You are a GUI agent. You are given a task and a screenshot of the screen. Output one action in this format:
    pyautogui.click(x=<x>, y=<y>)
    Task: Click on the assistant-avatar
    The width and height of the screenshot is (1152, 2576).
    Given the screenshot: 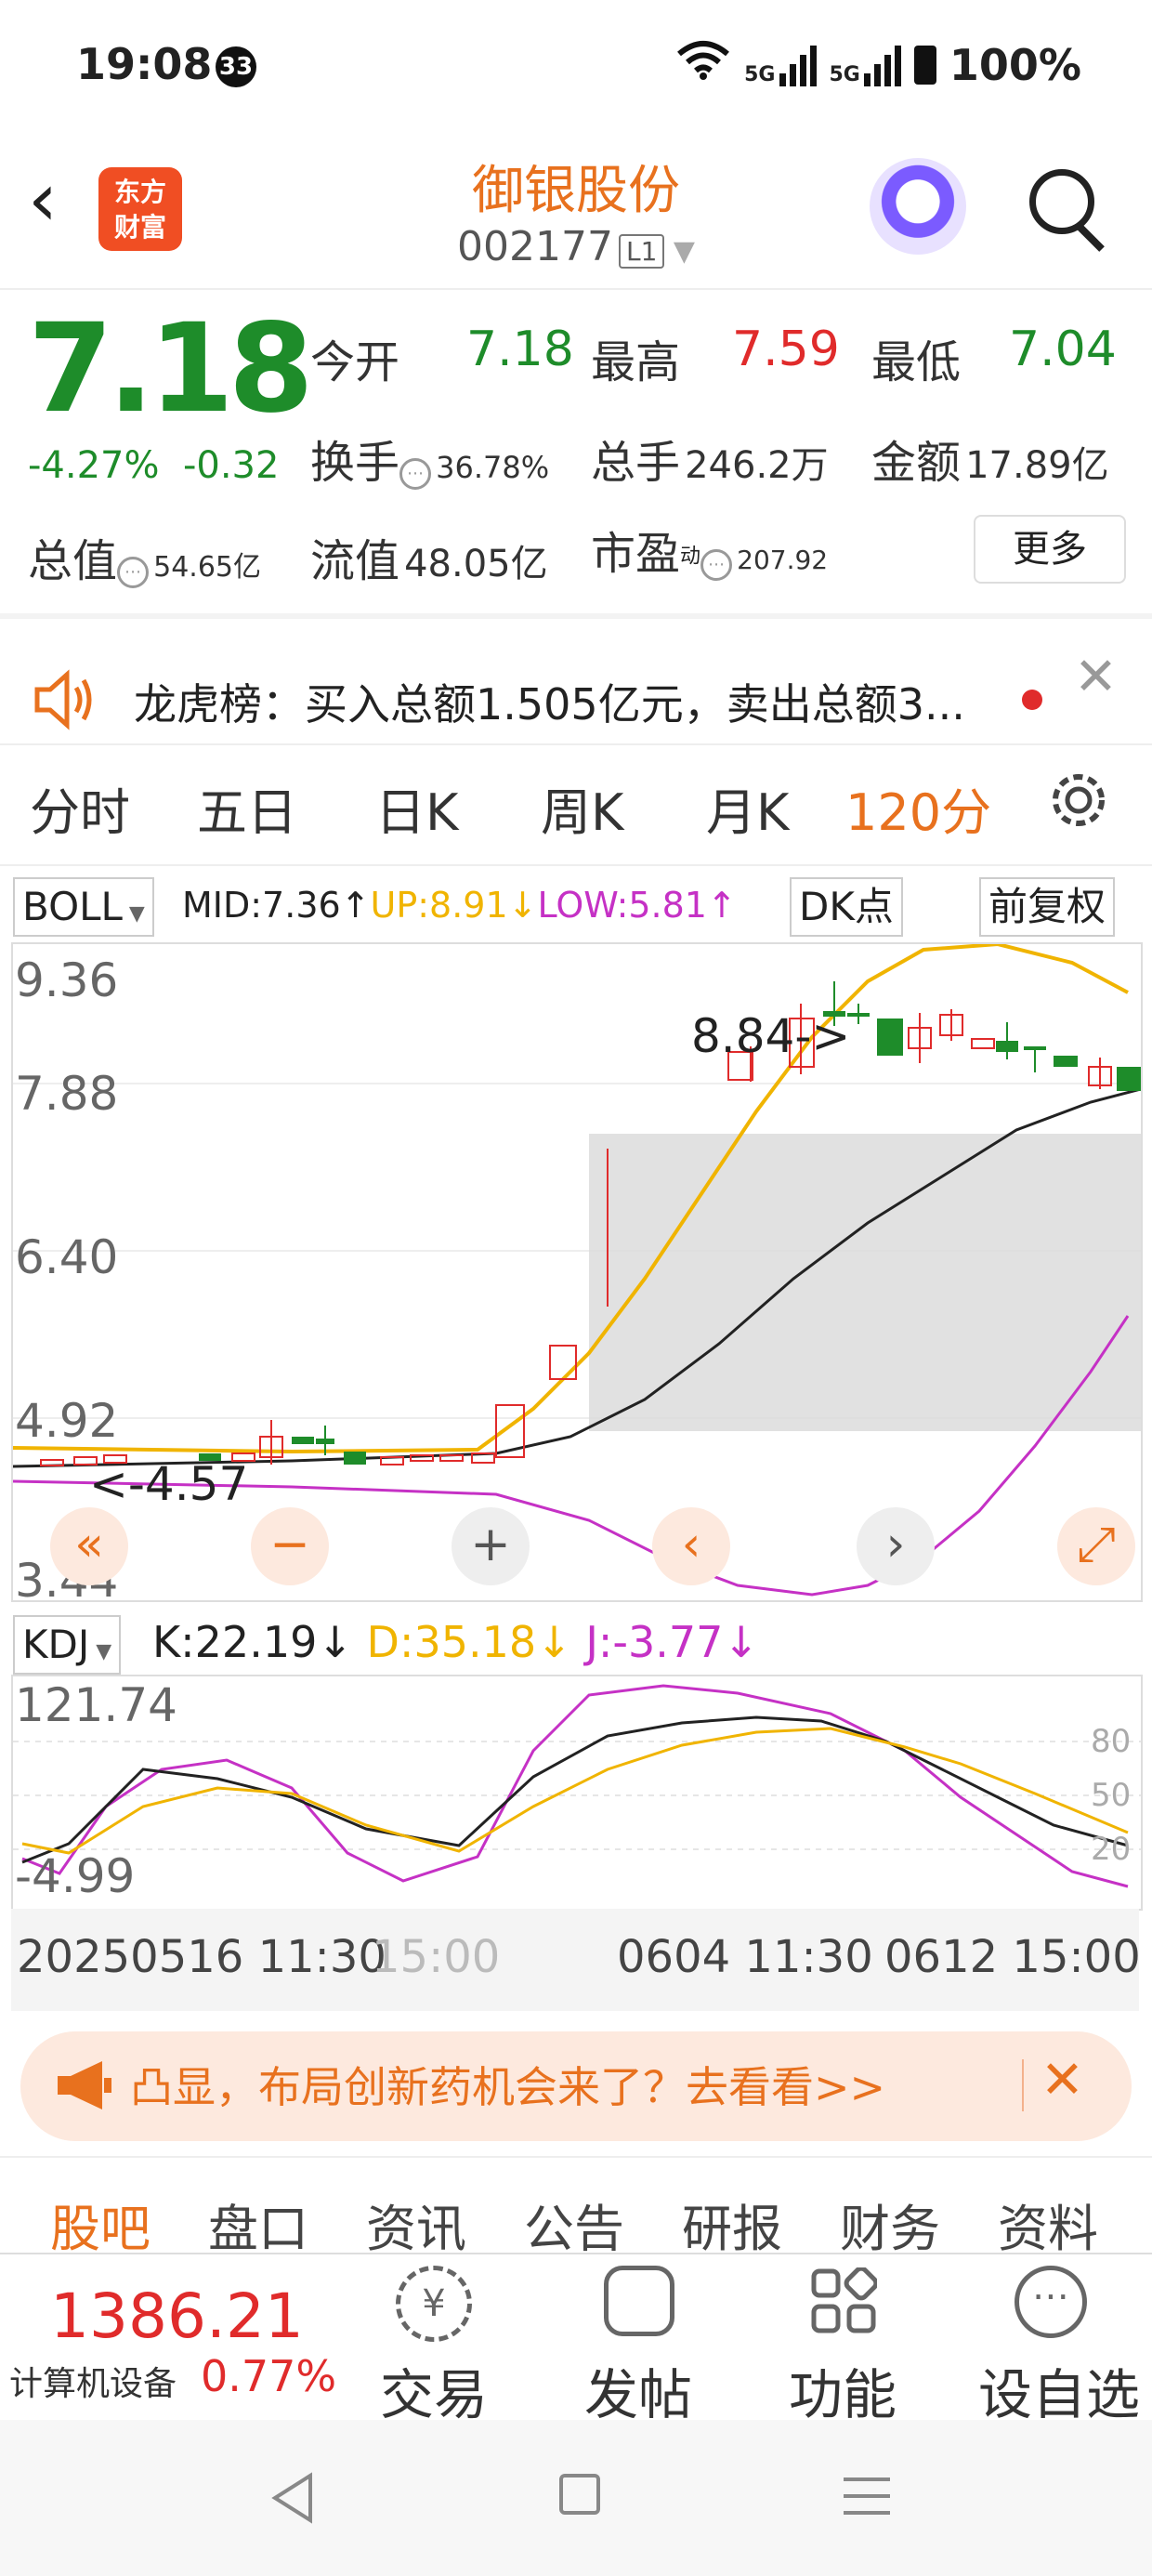 What is the action you would take?
    pyautogui.click(x=918, y=206)
    